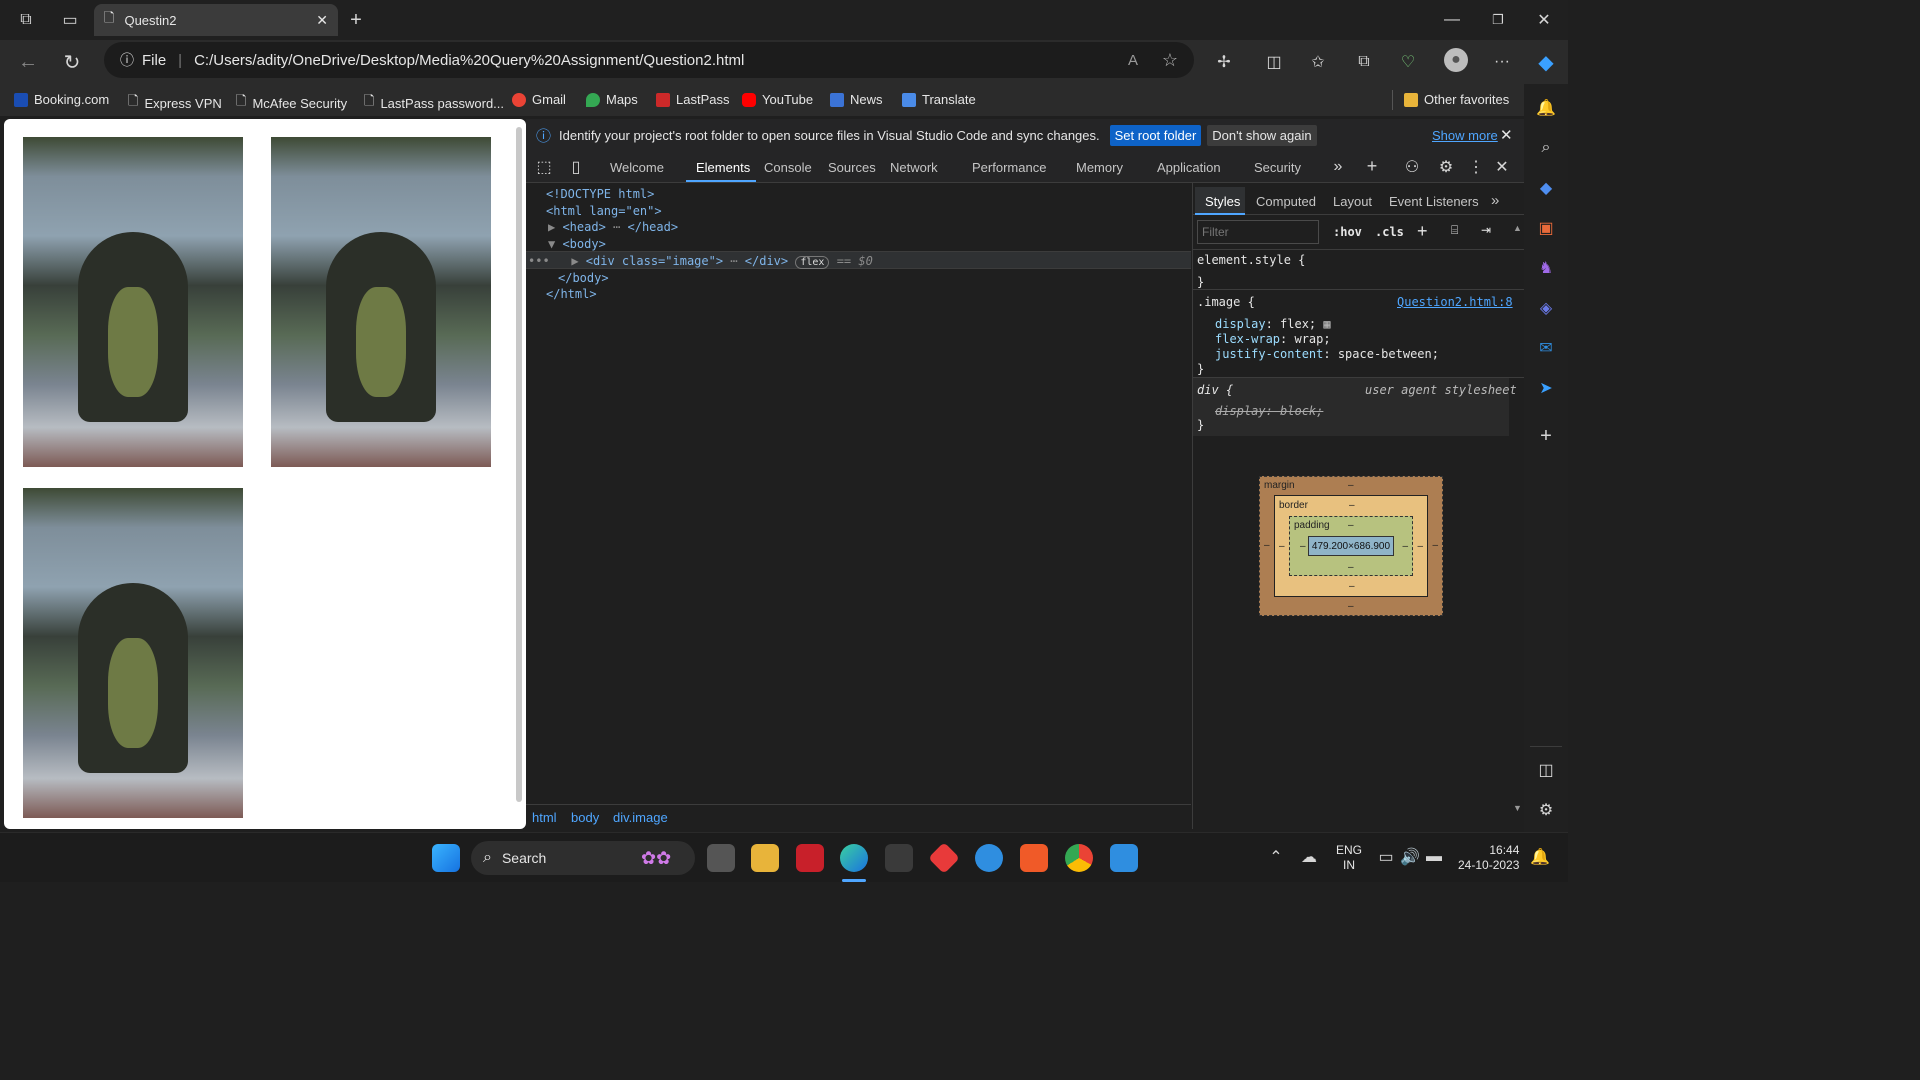  I want to click on notification-bell-icon: 🔔, so click(1540, 857).